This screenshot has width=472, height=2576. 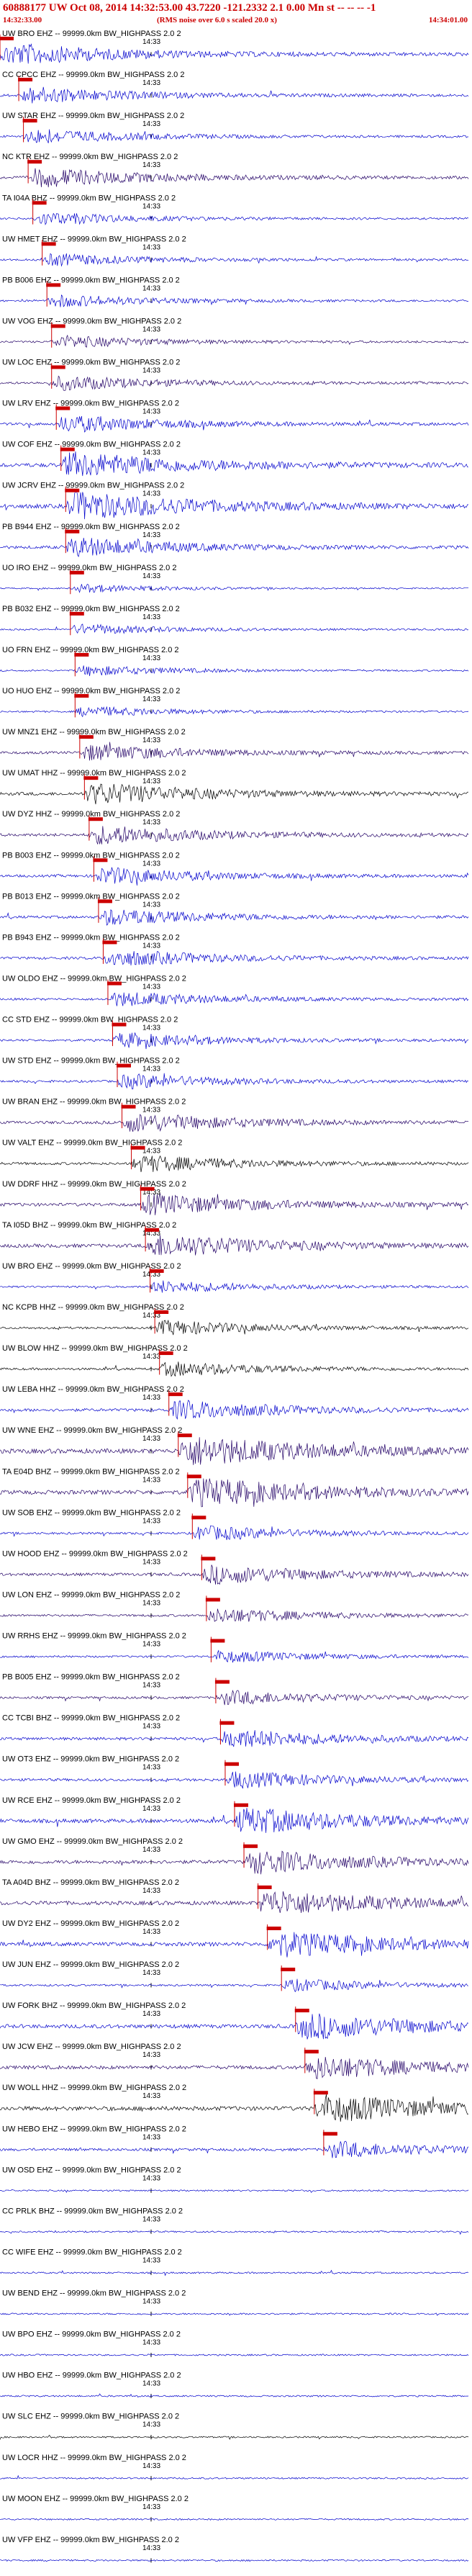 What do you see at coordinates (217, 20) in the screenshot?
I see `rms-note: (RMS noise over 6.0 s scaled 20.0 x)` at bounding box center [217, 20].